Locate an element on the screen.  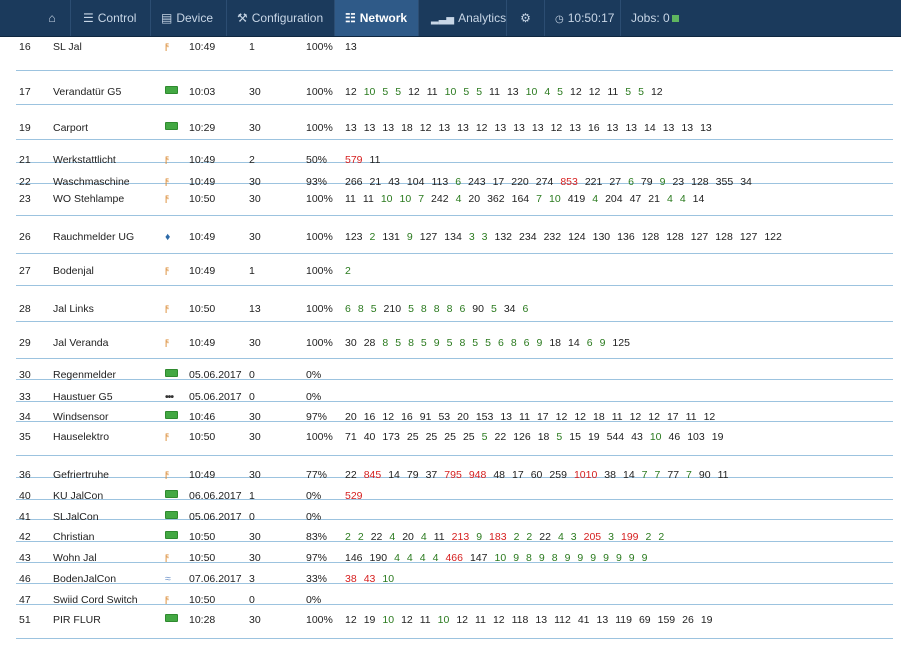
nav-analytics: ▂▃▅ Analytics is located at coordinates (462, 18).